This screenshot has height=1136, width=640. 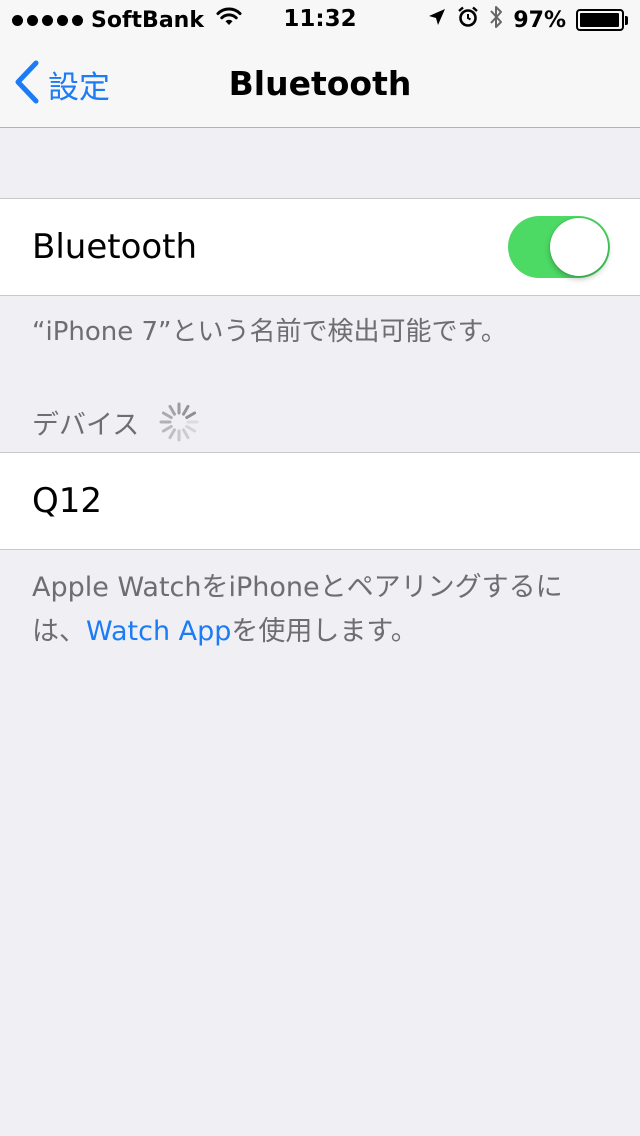 What do you see at coordinates (324, 631) in the screenshot?
I see `watch-note-suffix: を使用します。` at bounding box center [324, 631].